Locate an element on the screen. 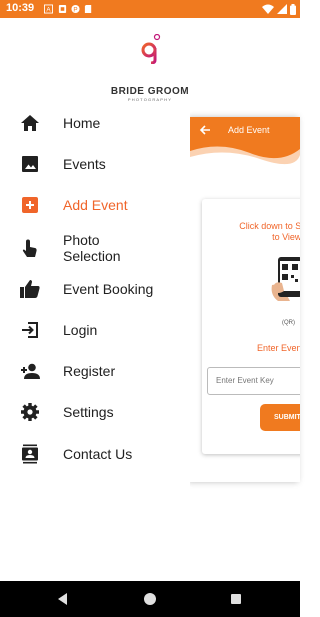 Image resolution: width=320 pixels, height=617 pixels. status-bar: 10:39 A P is located at coordinates (150, 9).